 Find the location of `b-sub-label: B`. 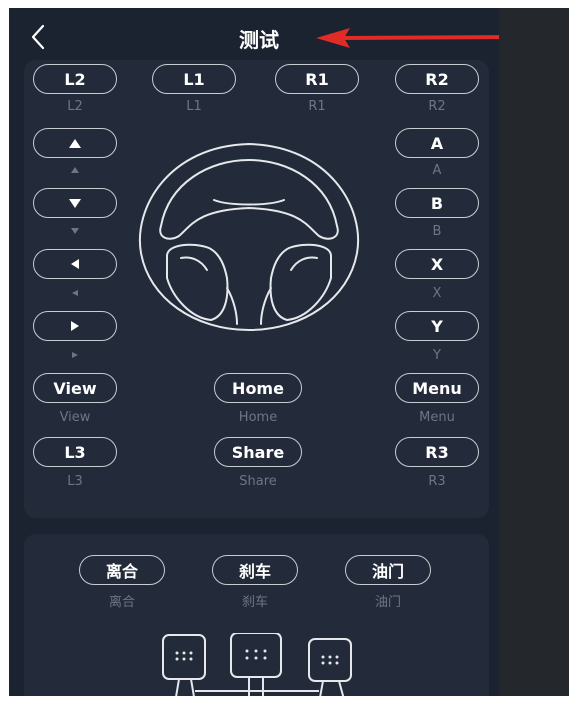

b-sub-label: B is located at coordinates (437, 231).